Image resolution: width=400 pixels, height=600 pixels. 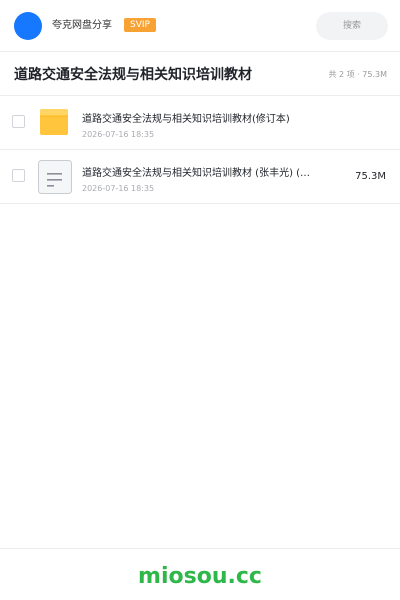 What do you see at coordinates (200, 26) in the screenshot?
I see `top-header: 夸克网盘分享 SVIP` at bounding box center [200, 26].